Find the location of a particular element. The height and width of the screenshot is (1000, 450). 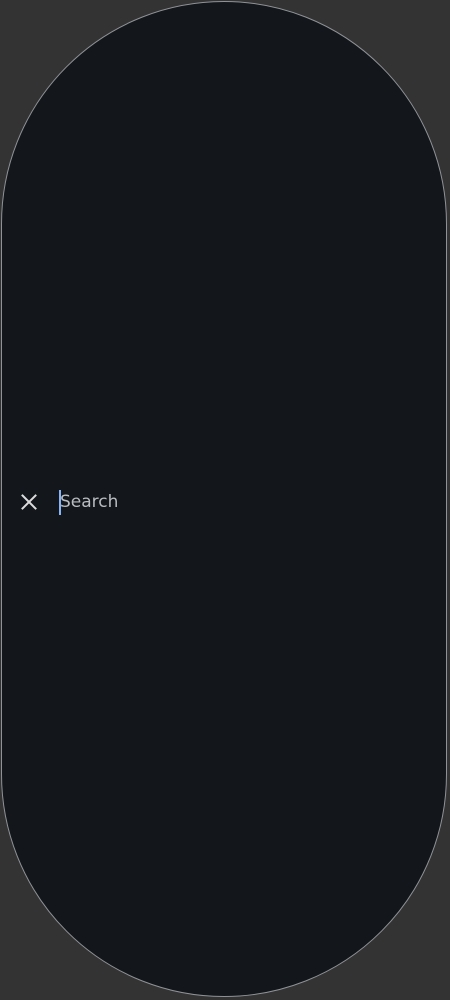

search-bar is located at coordinates (224, 502).